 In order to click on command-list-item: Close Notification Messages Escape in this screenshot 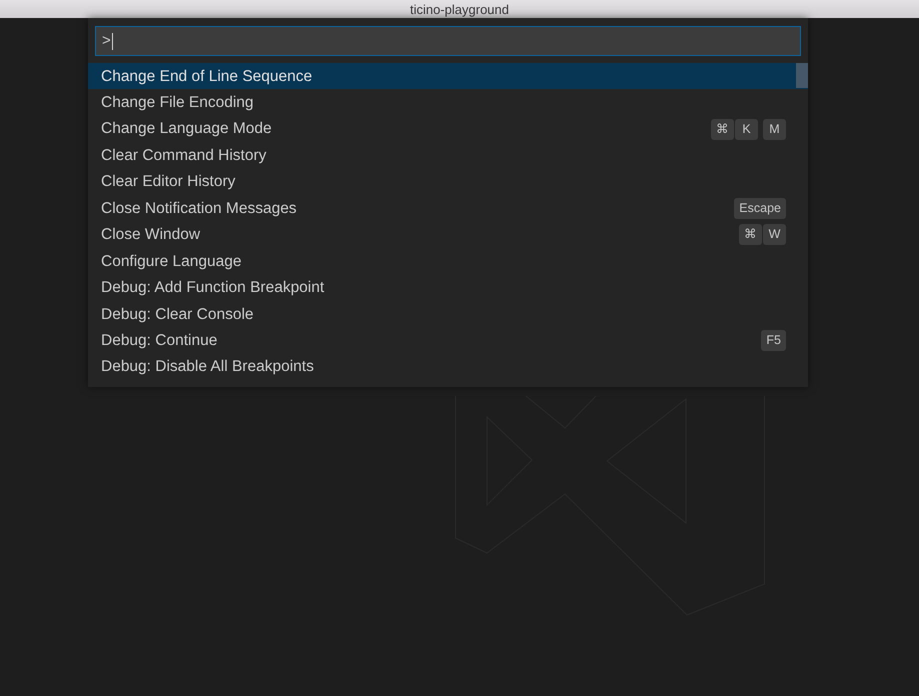, I will do `click(448, 208)`.